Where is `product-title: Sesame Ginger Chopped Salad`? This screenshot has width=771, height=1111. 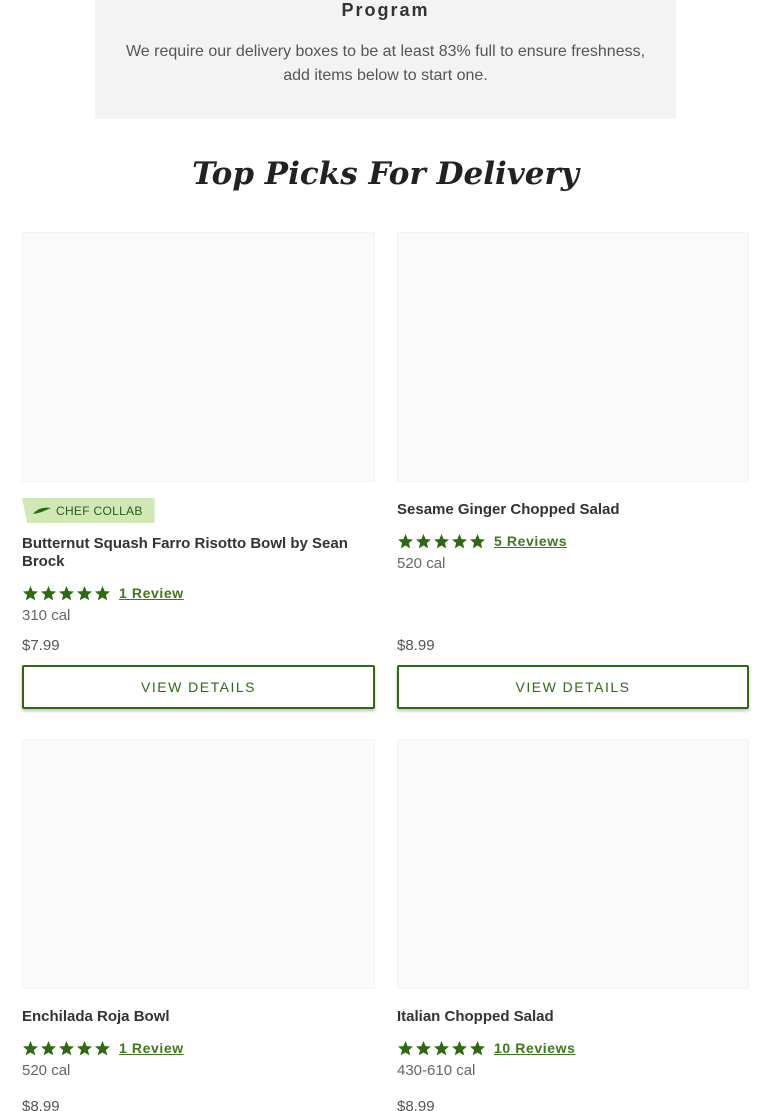
product-title: Sesame Ginger Chopped Salad is located at coordinates (573, 510).